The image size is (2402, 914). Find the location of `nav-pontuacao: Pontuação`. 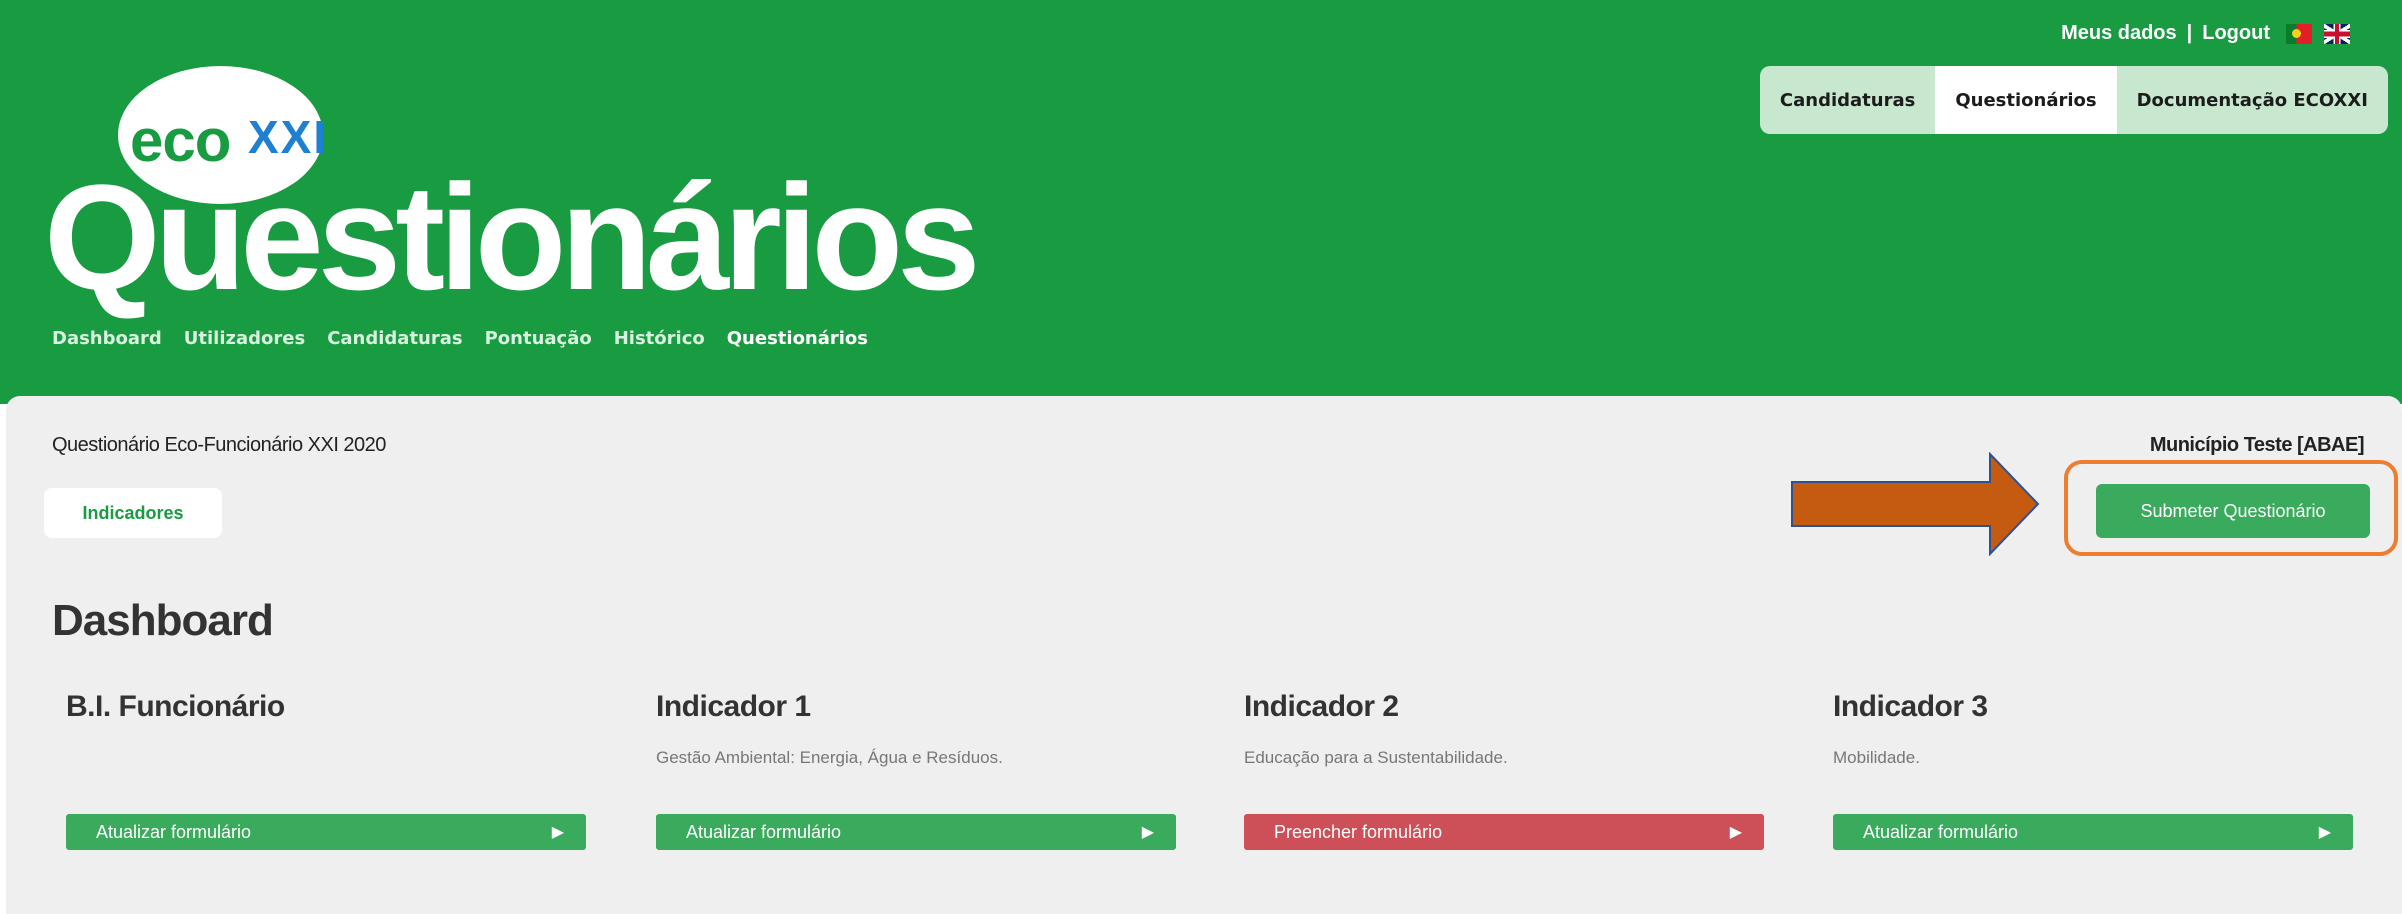

nav-pontuacao: Pontuação is located at coordinates (538, 338).